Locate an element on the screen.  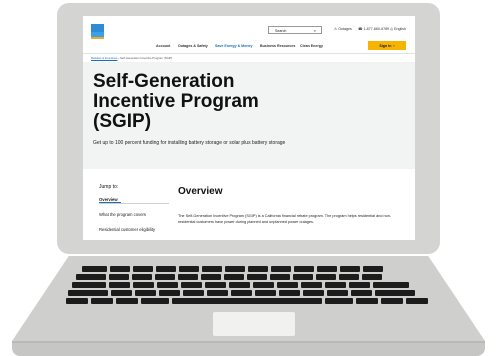
language-label: English is located at coordinates (400, 29).